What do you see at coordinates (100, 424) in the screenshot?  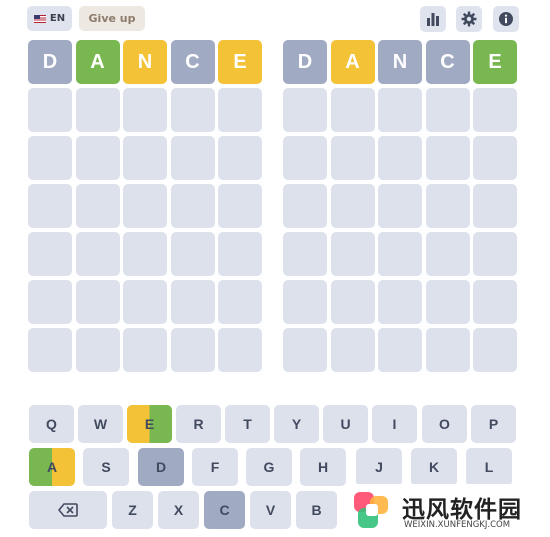 I see `key-w: W` at bounding box center [100, 424].